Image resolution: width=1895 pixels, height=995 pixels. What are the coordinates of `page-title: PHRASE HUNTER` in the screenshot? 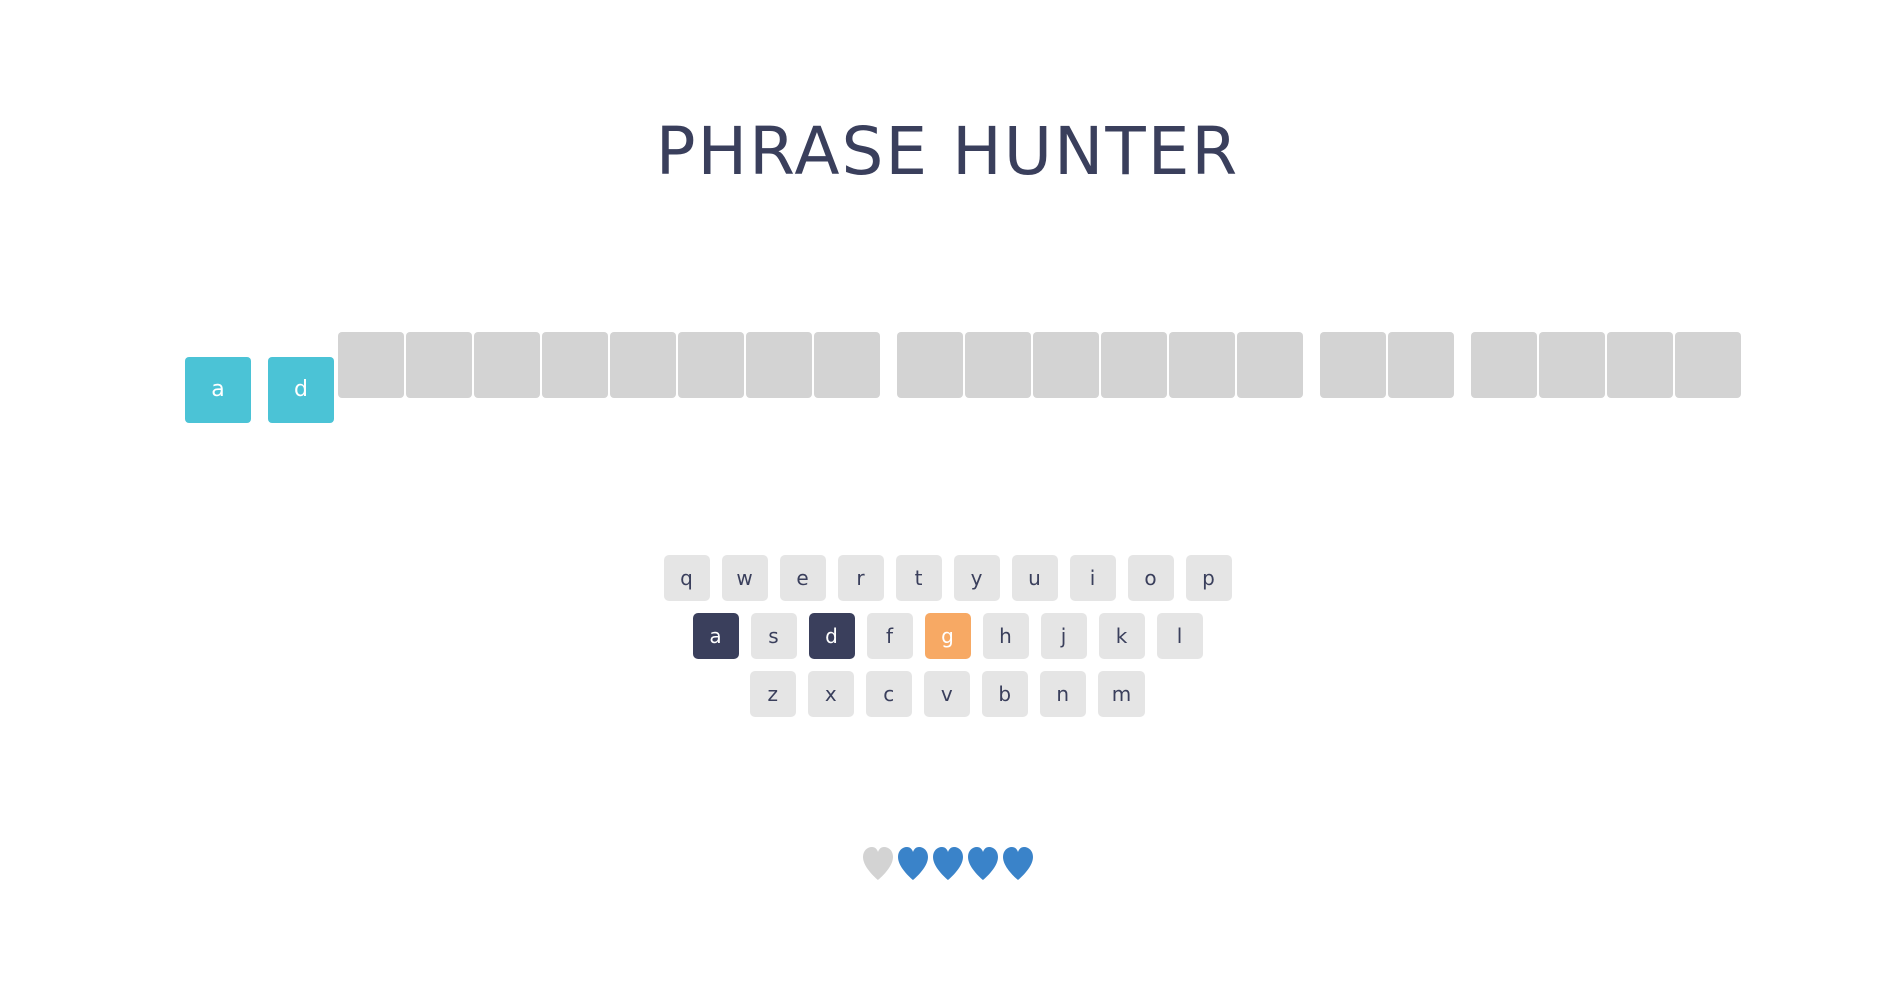 It's located at (947, 151).